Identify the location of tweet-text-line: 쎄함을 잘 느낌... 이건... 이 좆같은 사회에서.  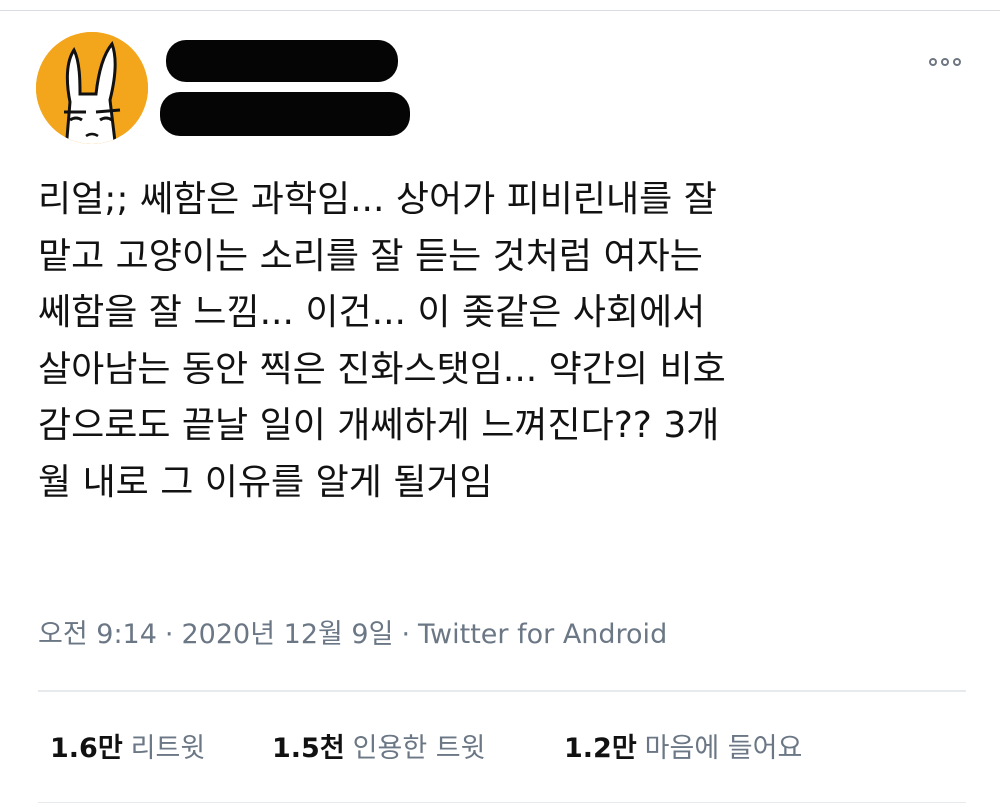
(372, 312).